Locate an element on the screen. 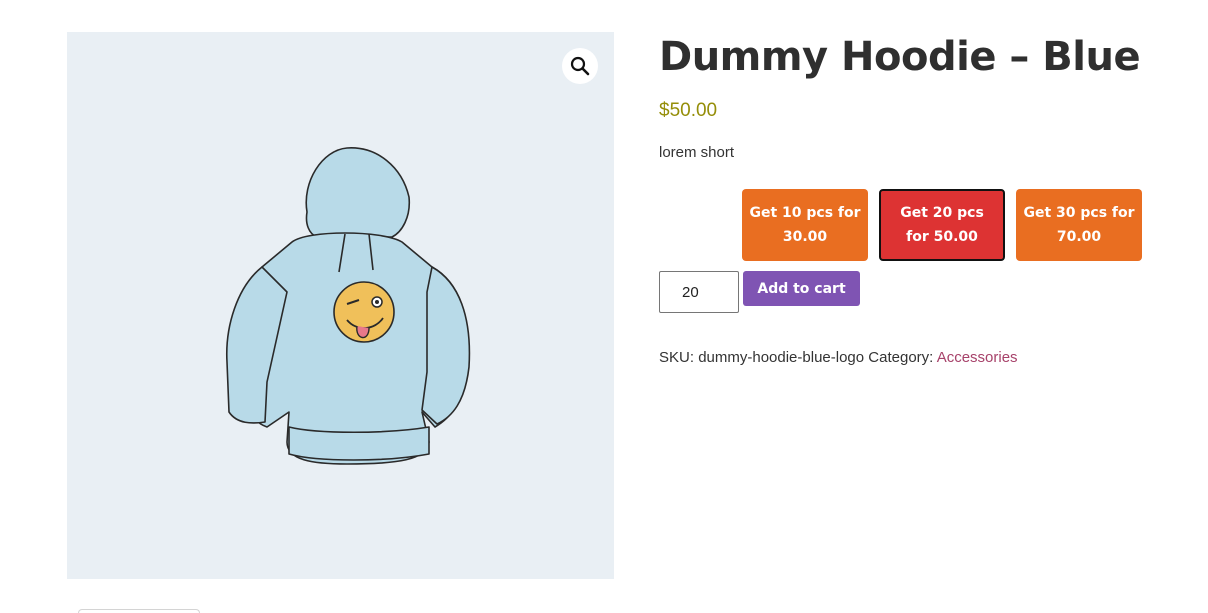 The image size is (1208, 613). offer-10-pcs: Get 10 pcs for 30.00 is located at coordinates (805, 225).